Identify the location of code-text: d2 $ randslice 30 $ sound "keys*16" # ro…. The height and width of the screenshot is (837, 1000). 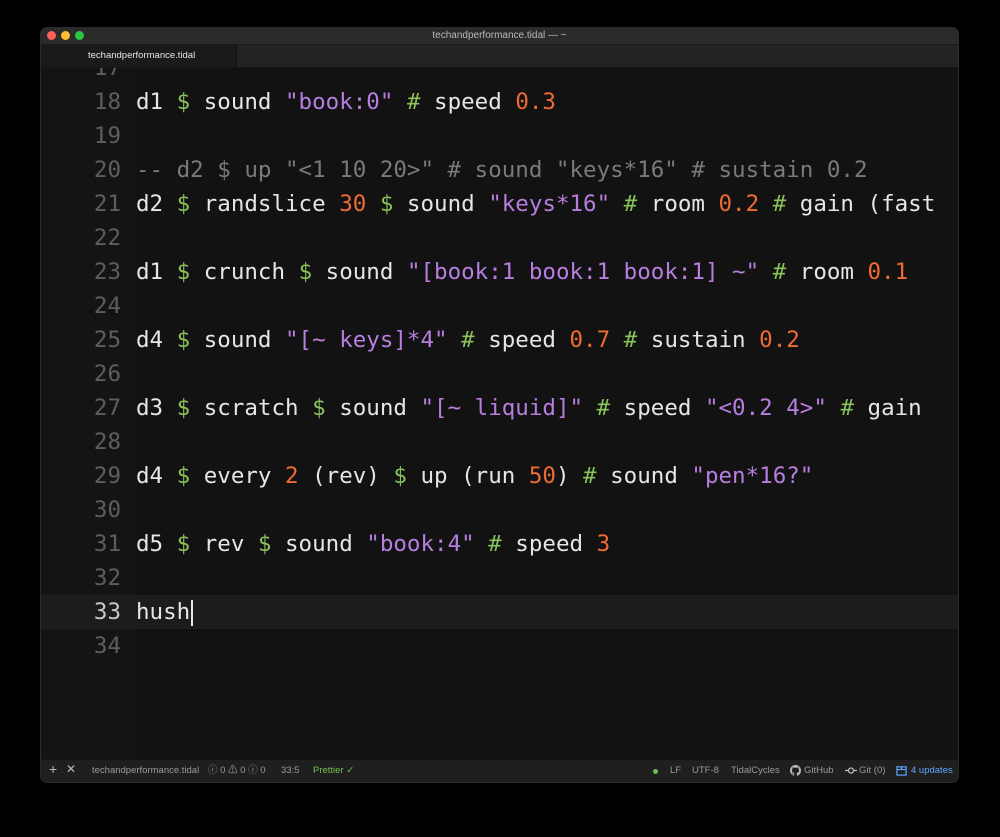
(535, 204).